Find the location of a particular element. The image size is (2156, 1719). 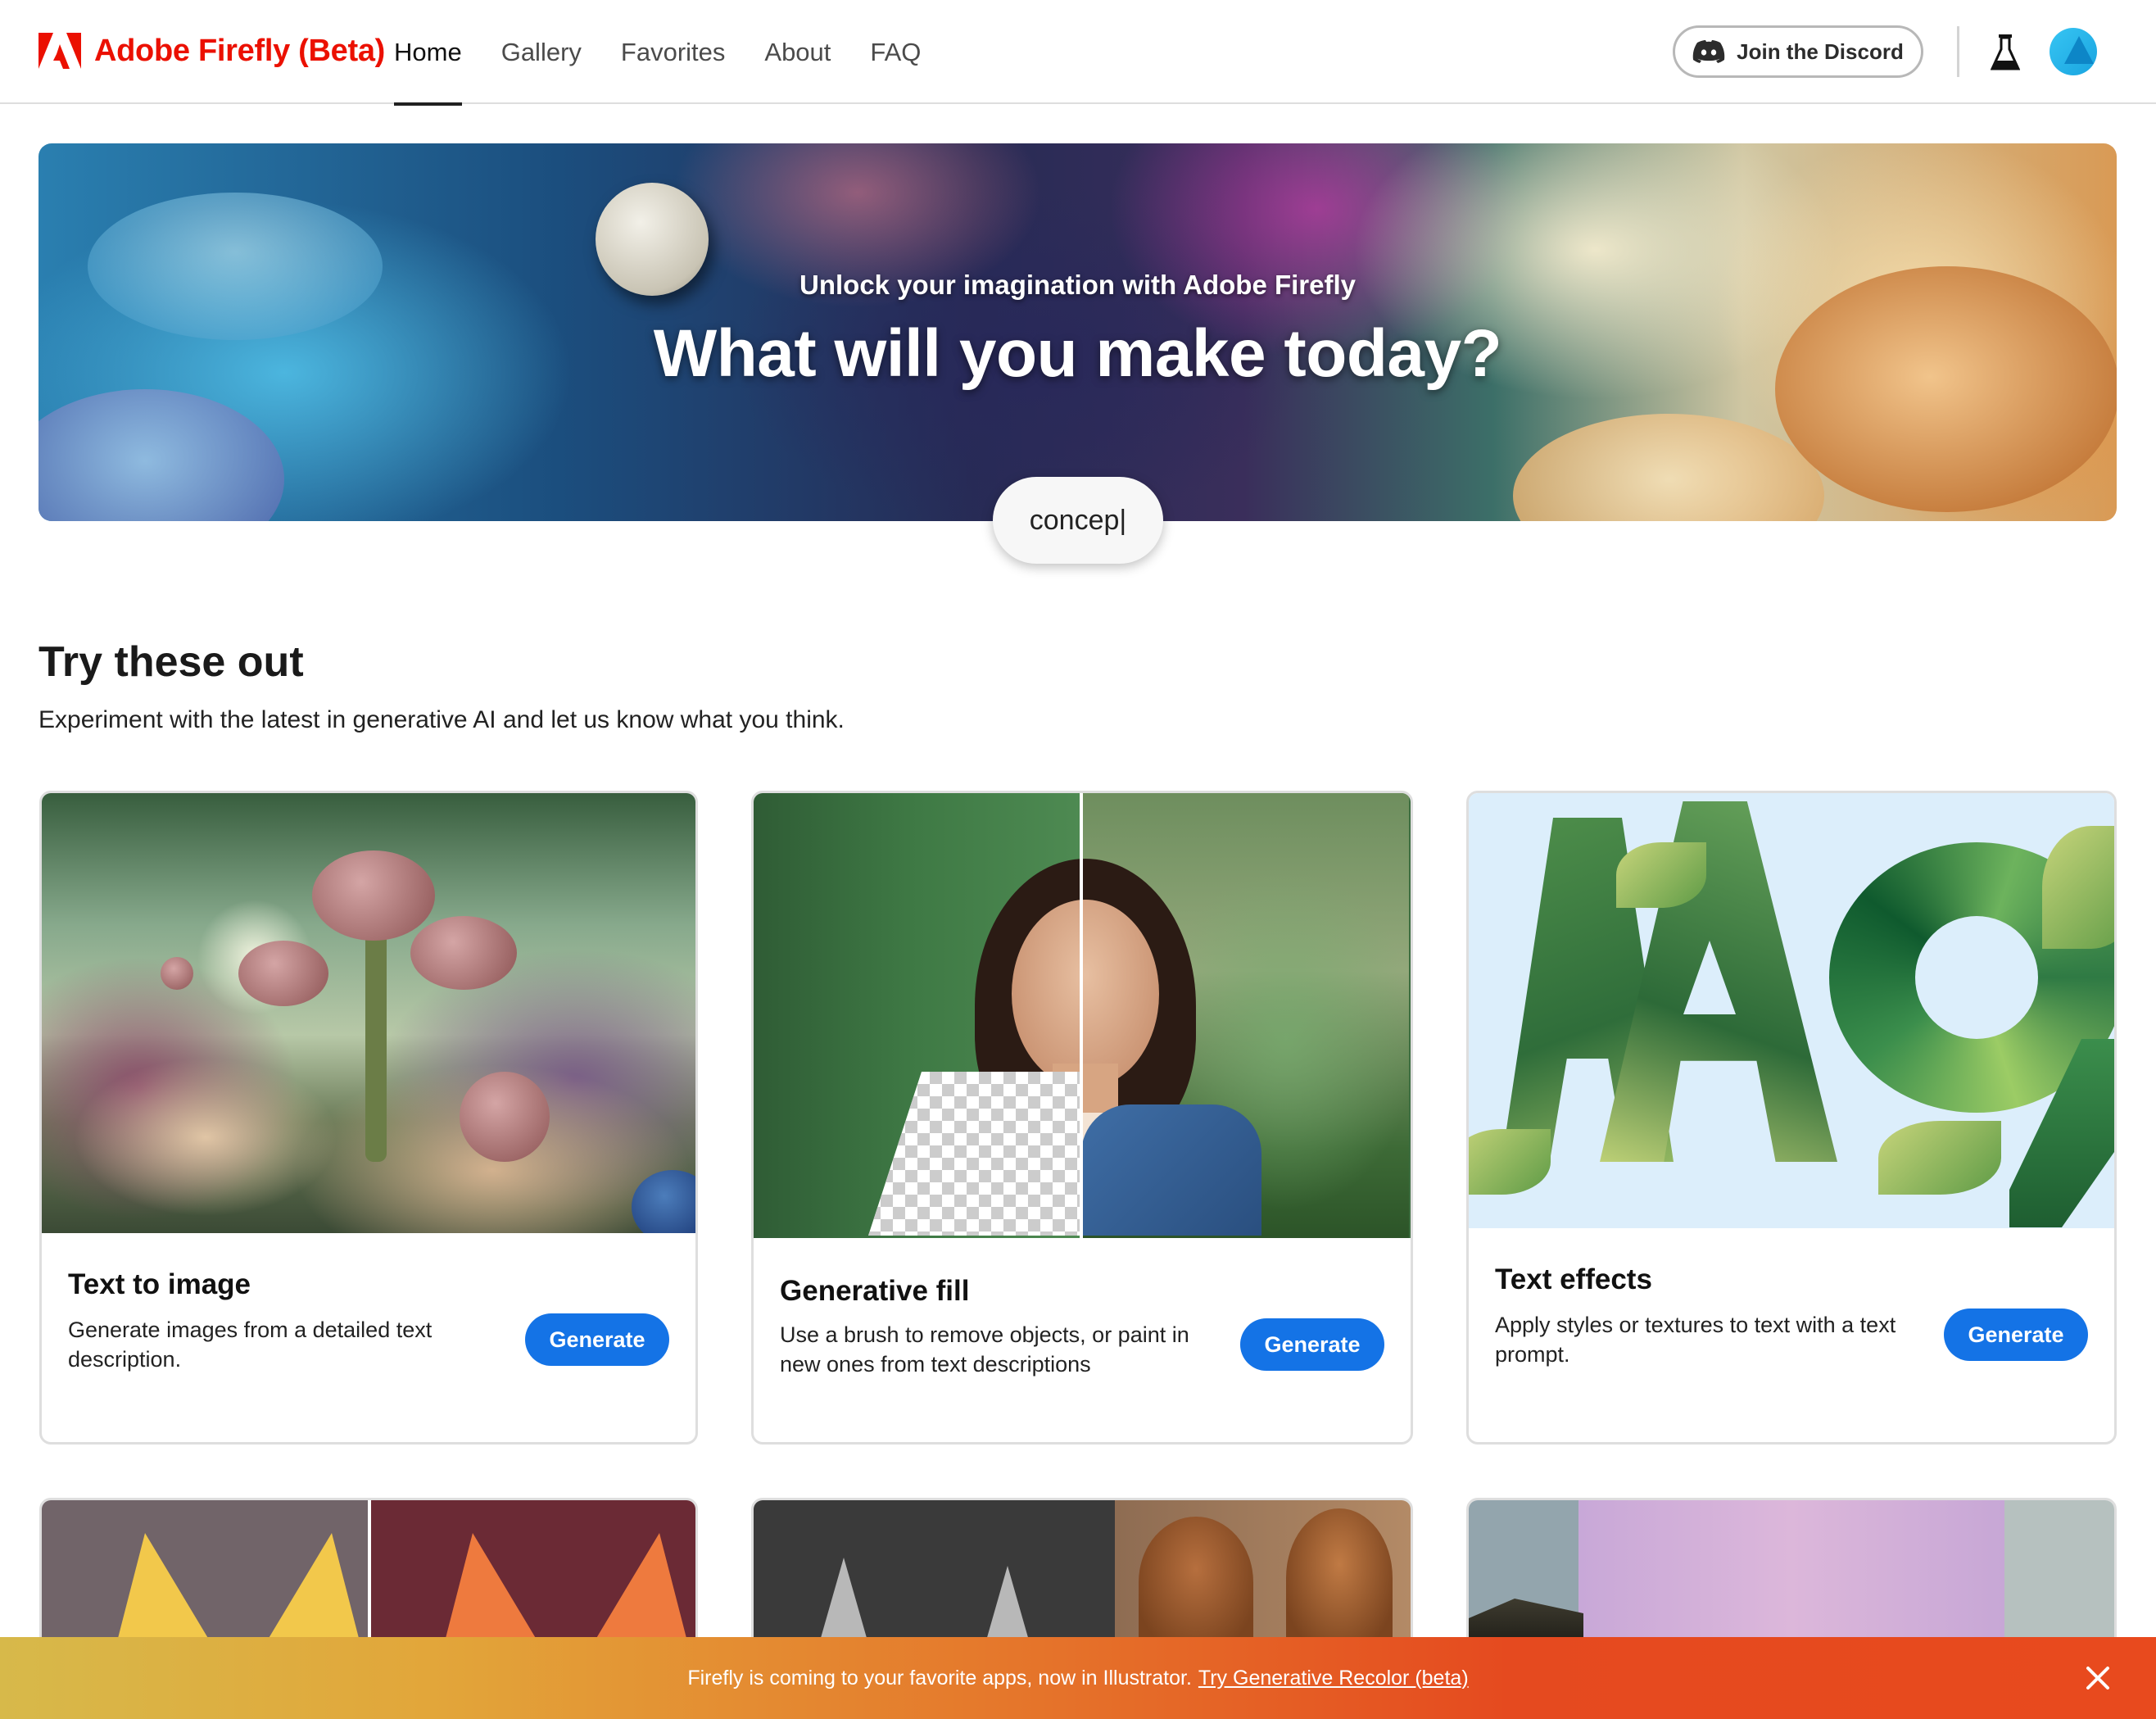

nav-favorites: Favorites is located at coordinates (673, 52).